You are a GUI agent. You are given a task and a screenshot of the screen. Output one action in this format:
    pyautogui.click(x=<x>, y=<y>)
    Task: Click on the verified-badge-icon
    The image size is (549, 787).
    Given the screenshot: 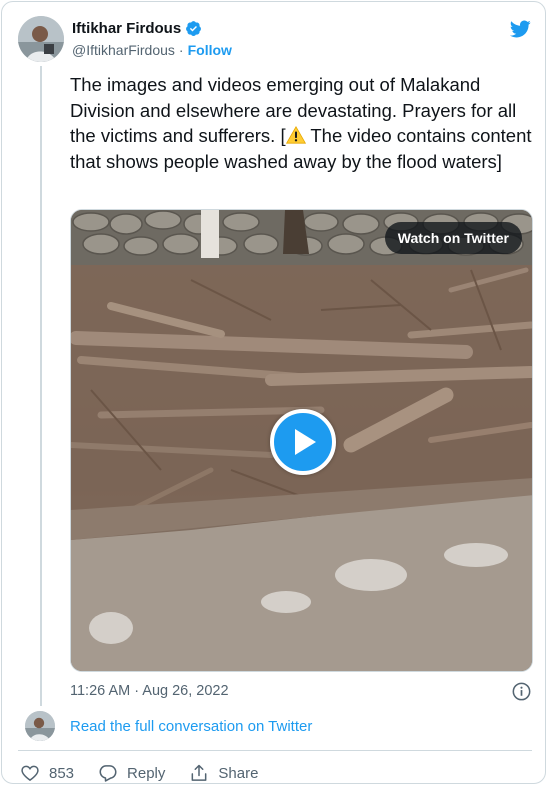 What is the action you would take?
    pyautogui.click(x=194, y=29)
    